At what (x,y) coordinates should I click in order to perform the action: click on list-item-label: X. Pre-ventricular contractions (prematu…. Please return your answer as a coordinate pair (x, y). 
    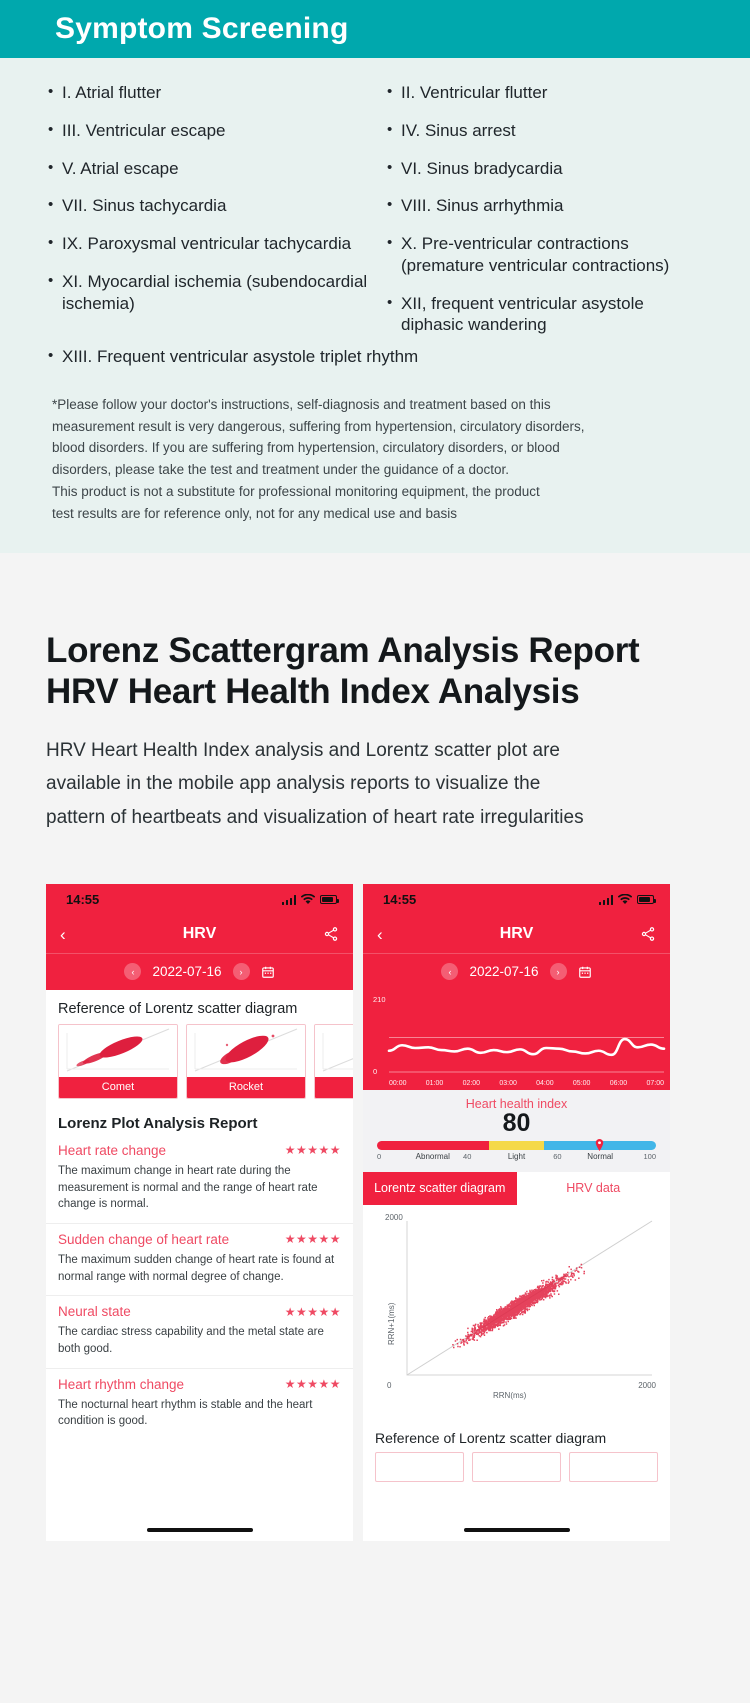
    Looking at the image, I should click on (535, 254).